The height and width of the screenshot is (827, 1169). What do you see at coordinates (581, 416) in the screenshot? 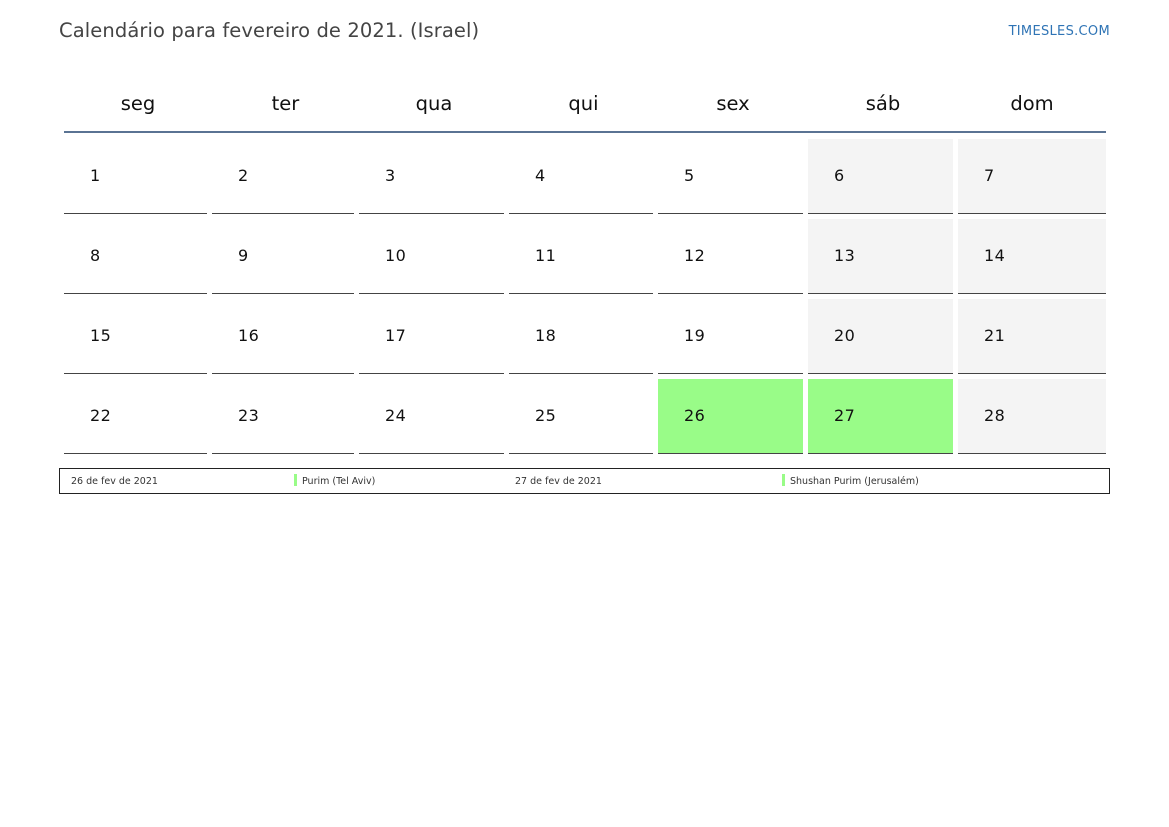
I see `day-cell: 25` at bounding box center [581, 416].